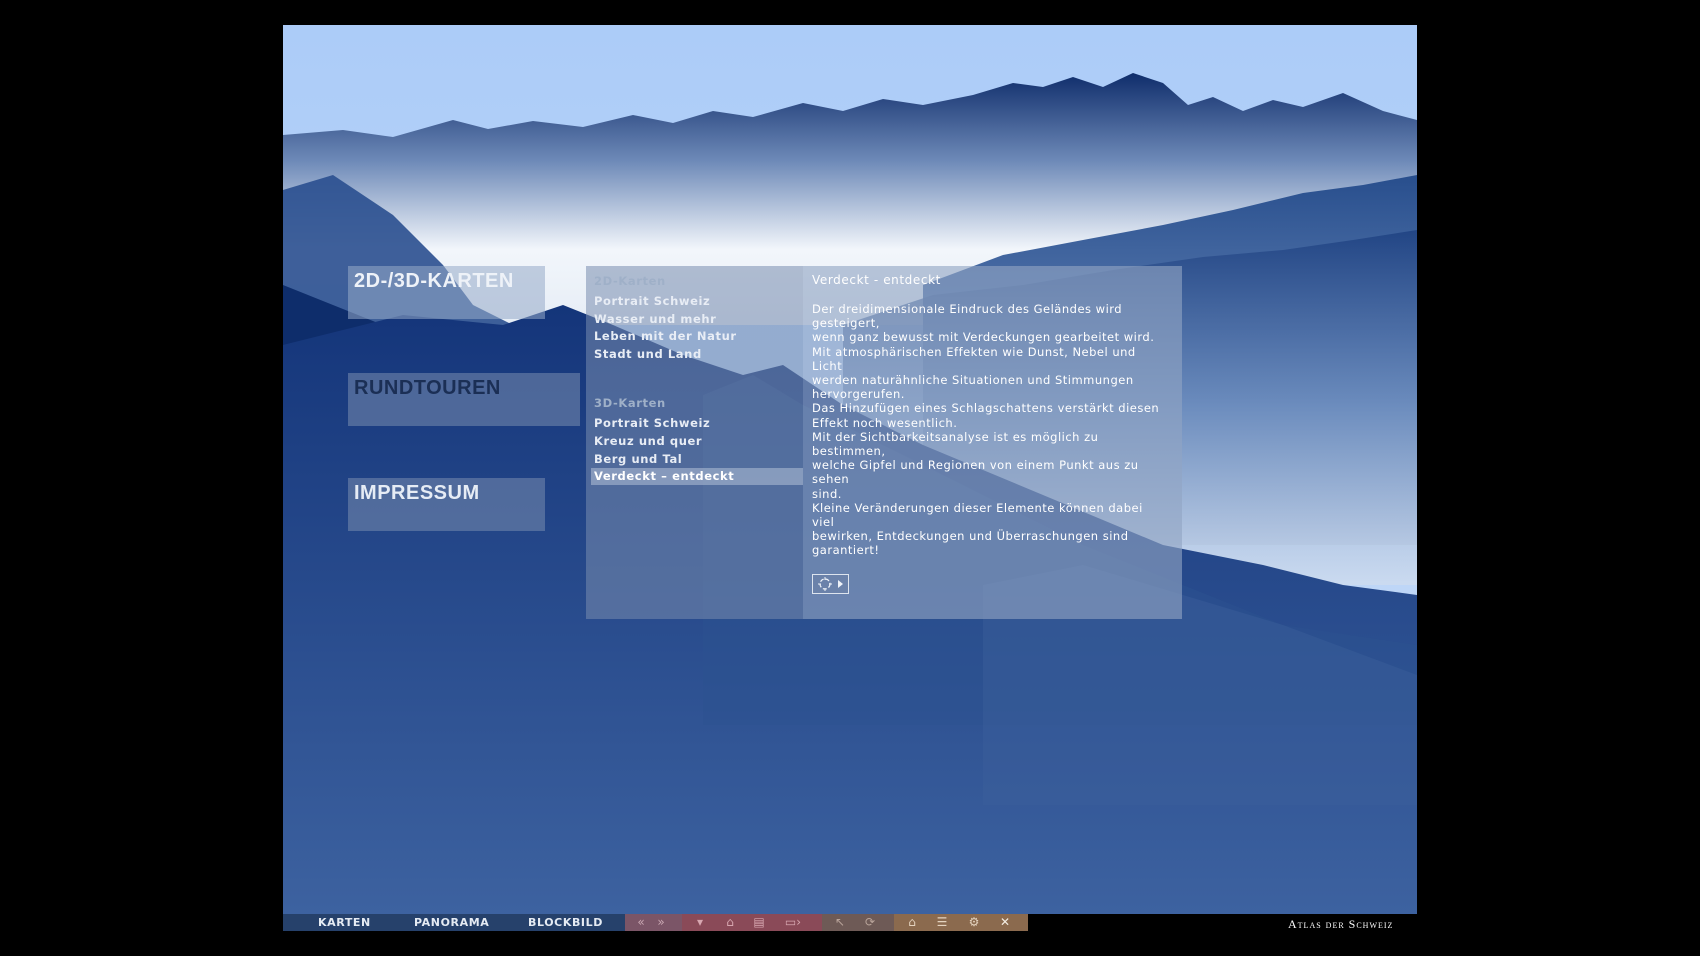  I want to click on forward-icon: », so click(661, 922).